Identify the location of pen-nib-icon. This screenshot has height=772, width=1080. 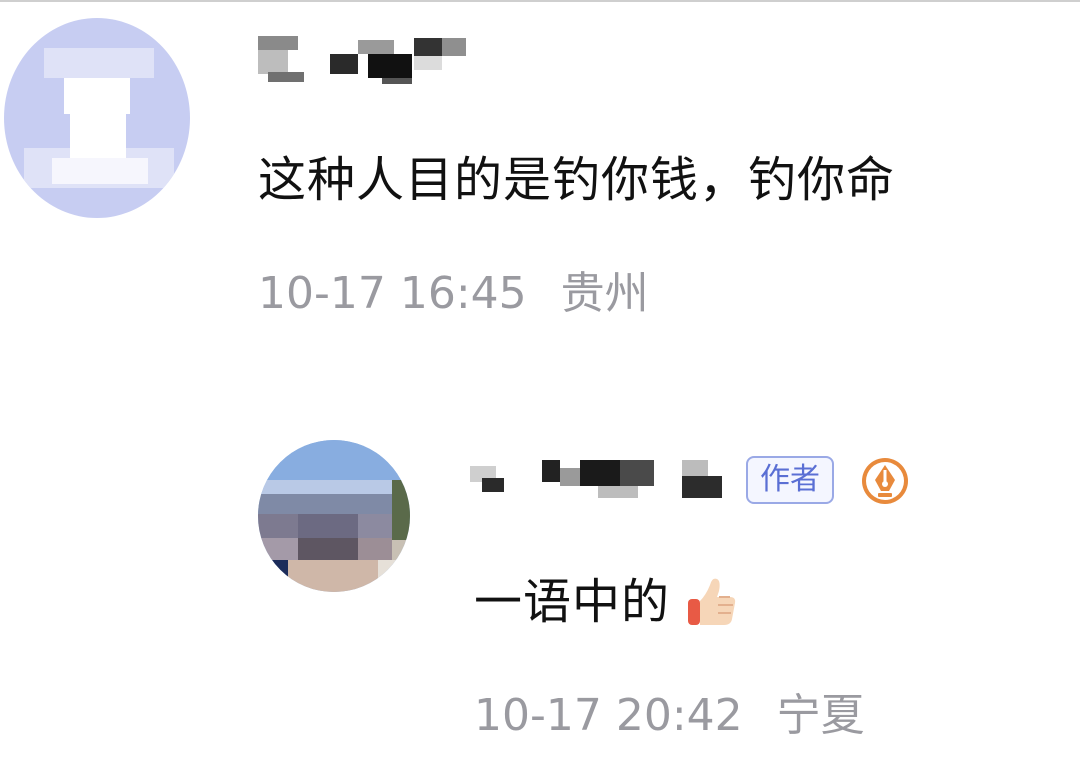
(885, 481).